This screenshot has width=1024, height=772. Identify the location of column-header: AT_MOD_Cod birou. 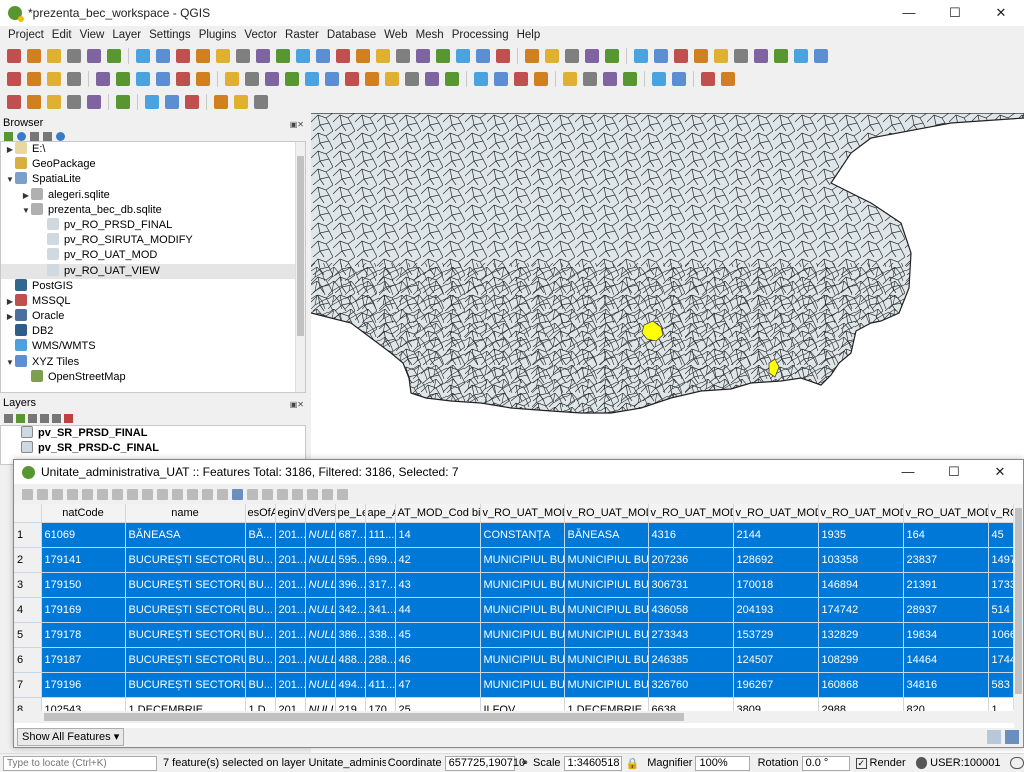
(438, 513).